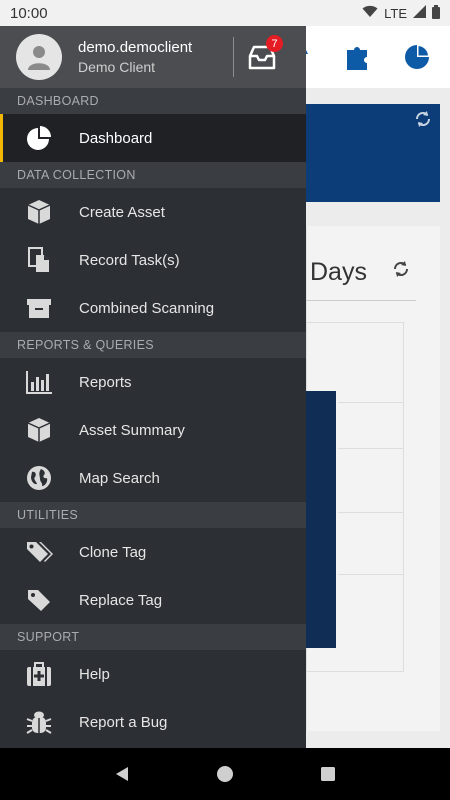 This screenshot has width=450, height=800. Describe the element at coordinates (94, 674) in the screenshot. I see `menu-label: Help` at that location.